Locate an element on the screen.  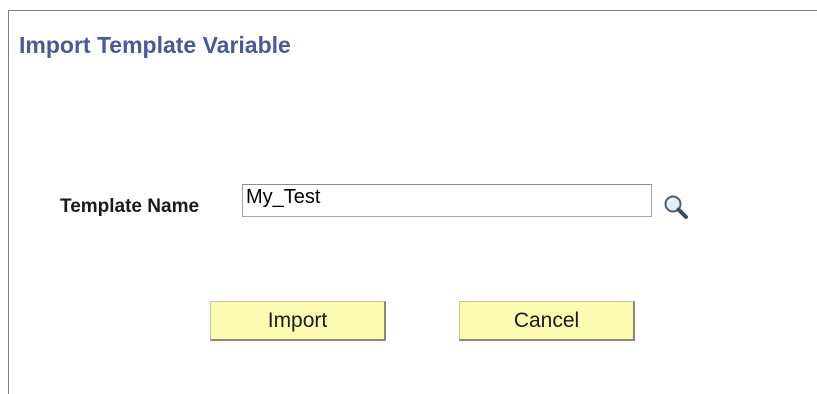
import-button: Import is located at coordinates (298, 321).